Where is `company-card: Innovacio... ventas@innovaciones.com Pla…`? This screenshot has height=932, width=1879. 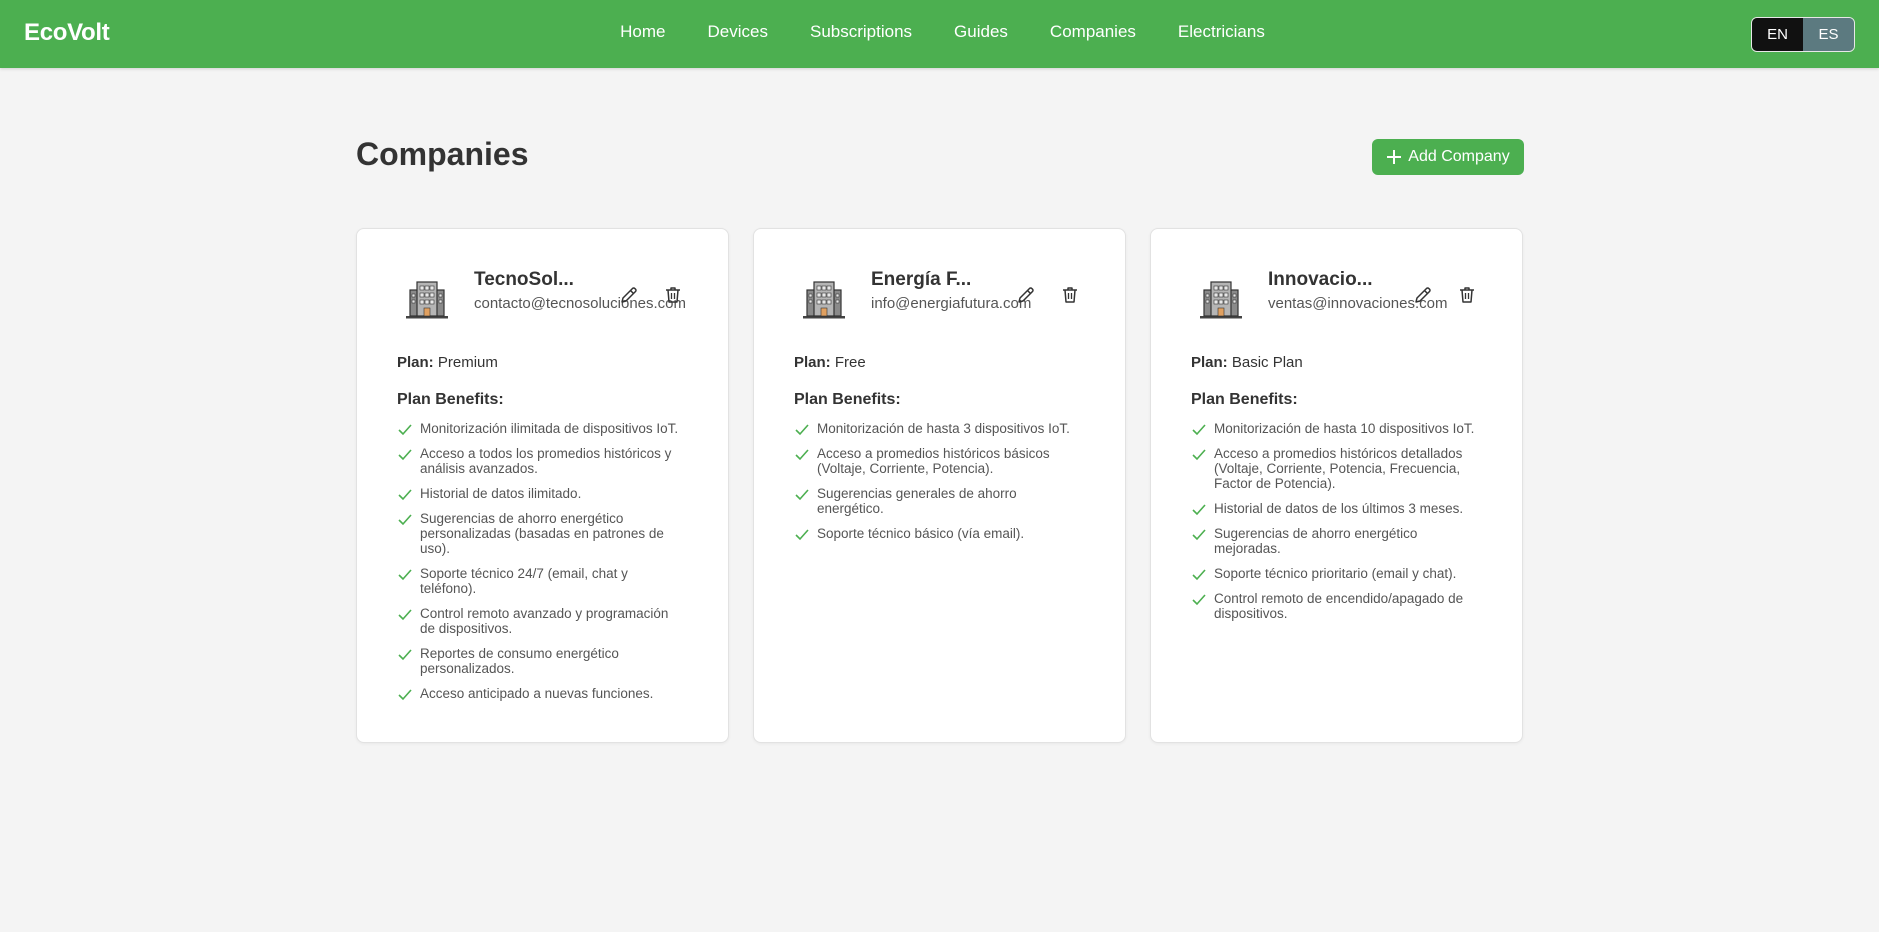
company-card: Innovacio... ventas@innovaciones.com Pla… is located at coordinates (1336, 485).